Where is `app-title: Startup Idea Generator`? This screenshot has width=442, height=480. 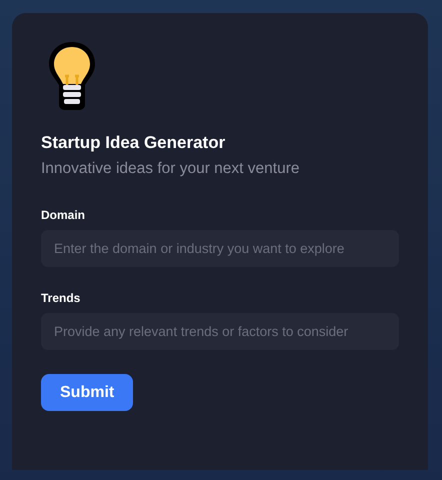 app-title: Startup Idea Generator is located at coordinates (133, 143).